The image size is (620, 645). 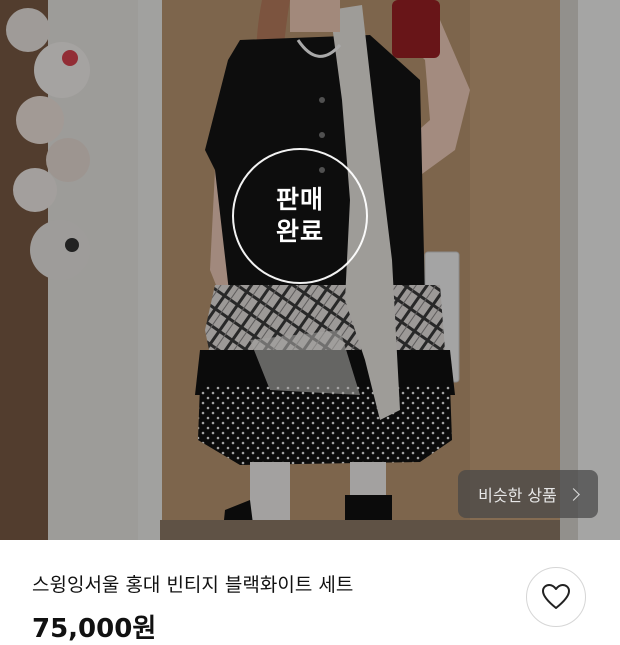 What do you see at coordinates (94, 629) in the screenshot?
I see `product-price: 75,000원` at bounding box center [94, 629].